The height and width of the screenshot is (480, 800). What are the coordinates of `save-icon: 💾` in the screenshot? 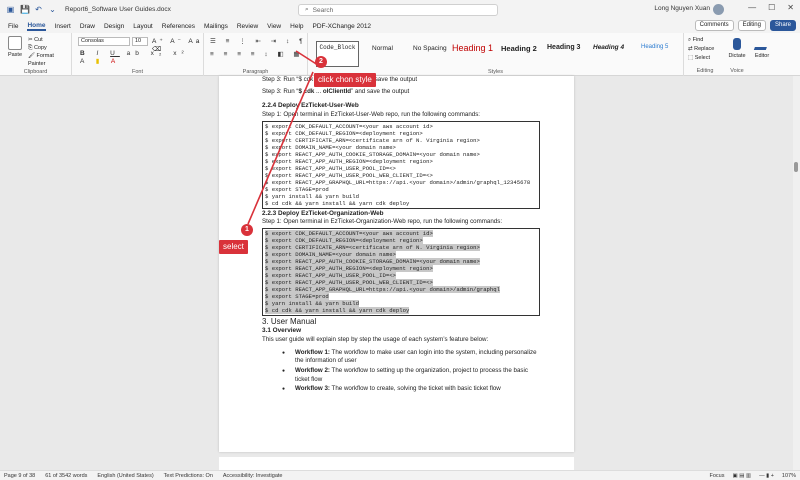 It's located at (25, 9).